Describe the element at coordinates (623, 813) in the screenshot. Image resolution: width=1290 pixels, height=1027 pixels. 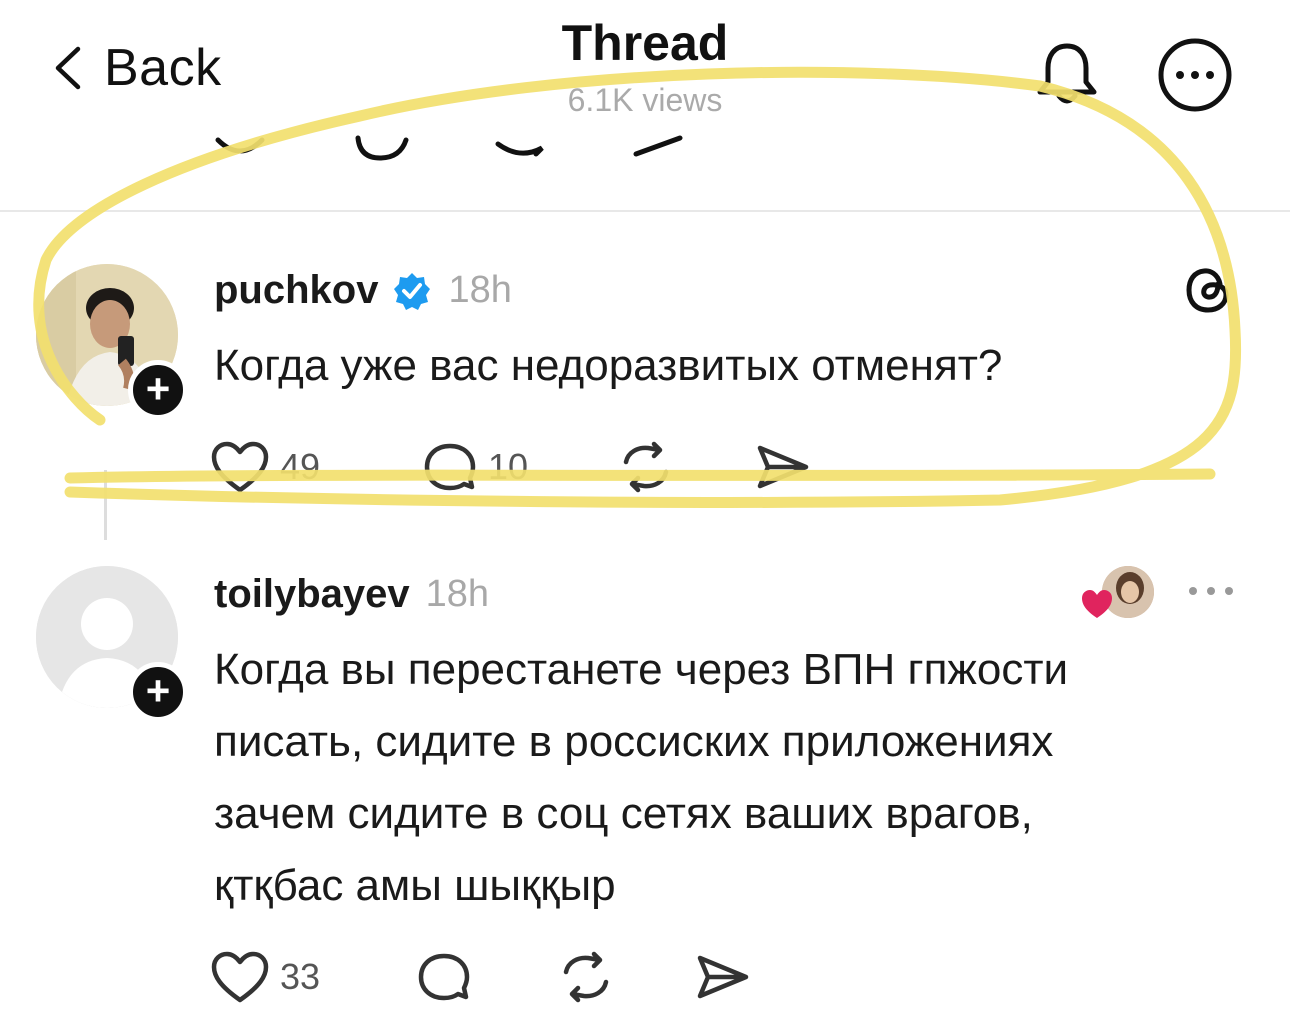
I see `post-text-line: зачем сидите в соц сетях ваших врагов,` at that location.